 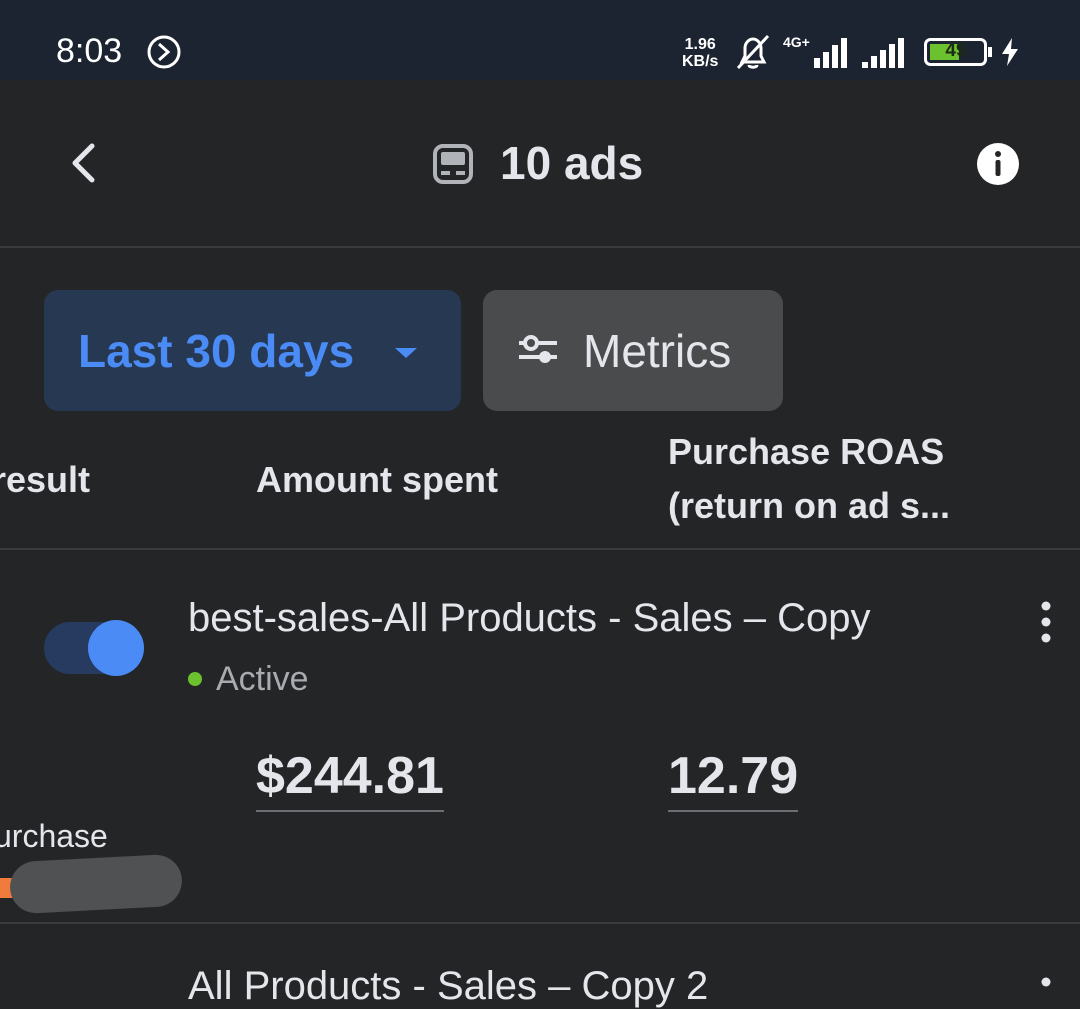 I want to click on ad-icon, so click(x=453, y=164).